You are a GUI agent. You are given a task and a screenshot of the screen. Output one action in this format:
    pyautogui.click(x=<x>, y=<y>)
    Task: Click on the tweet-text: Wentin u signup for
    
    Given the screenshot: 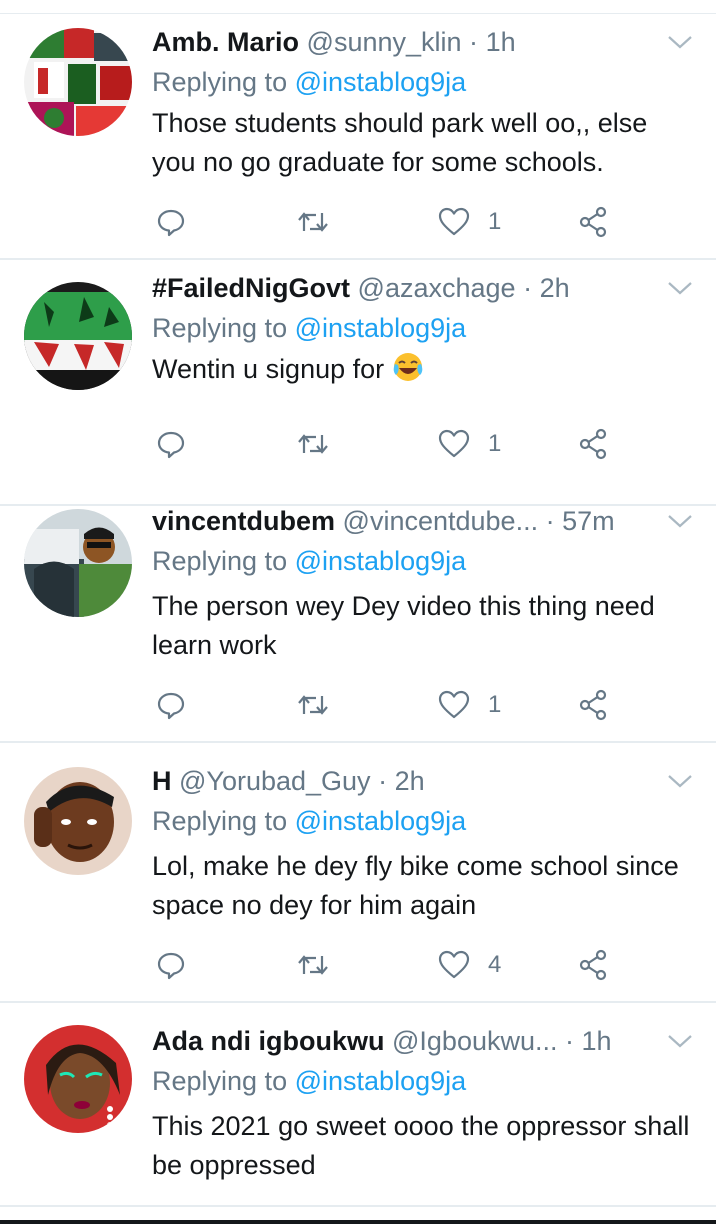 What is the action you would take?
    pyautogui.click(x=424, y=369)
    